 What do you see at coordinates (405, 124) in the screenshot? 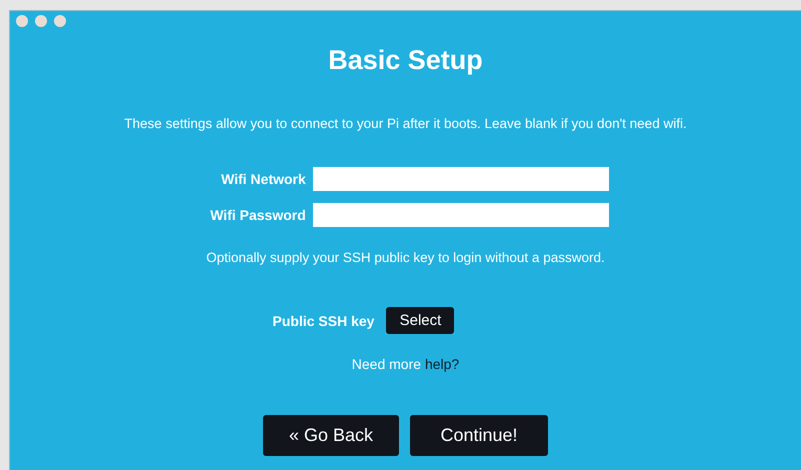
I see `intro-text: These settings allow you to connect to your Pi after it boots. Leave blank if you don't need wifi.` at bounding box center [405, 124].